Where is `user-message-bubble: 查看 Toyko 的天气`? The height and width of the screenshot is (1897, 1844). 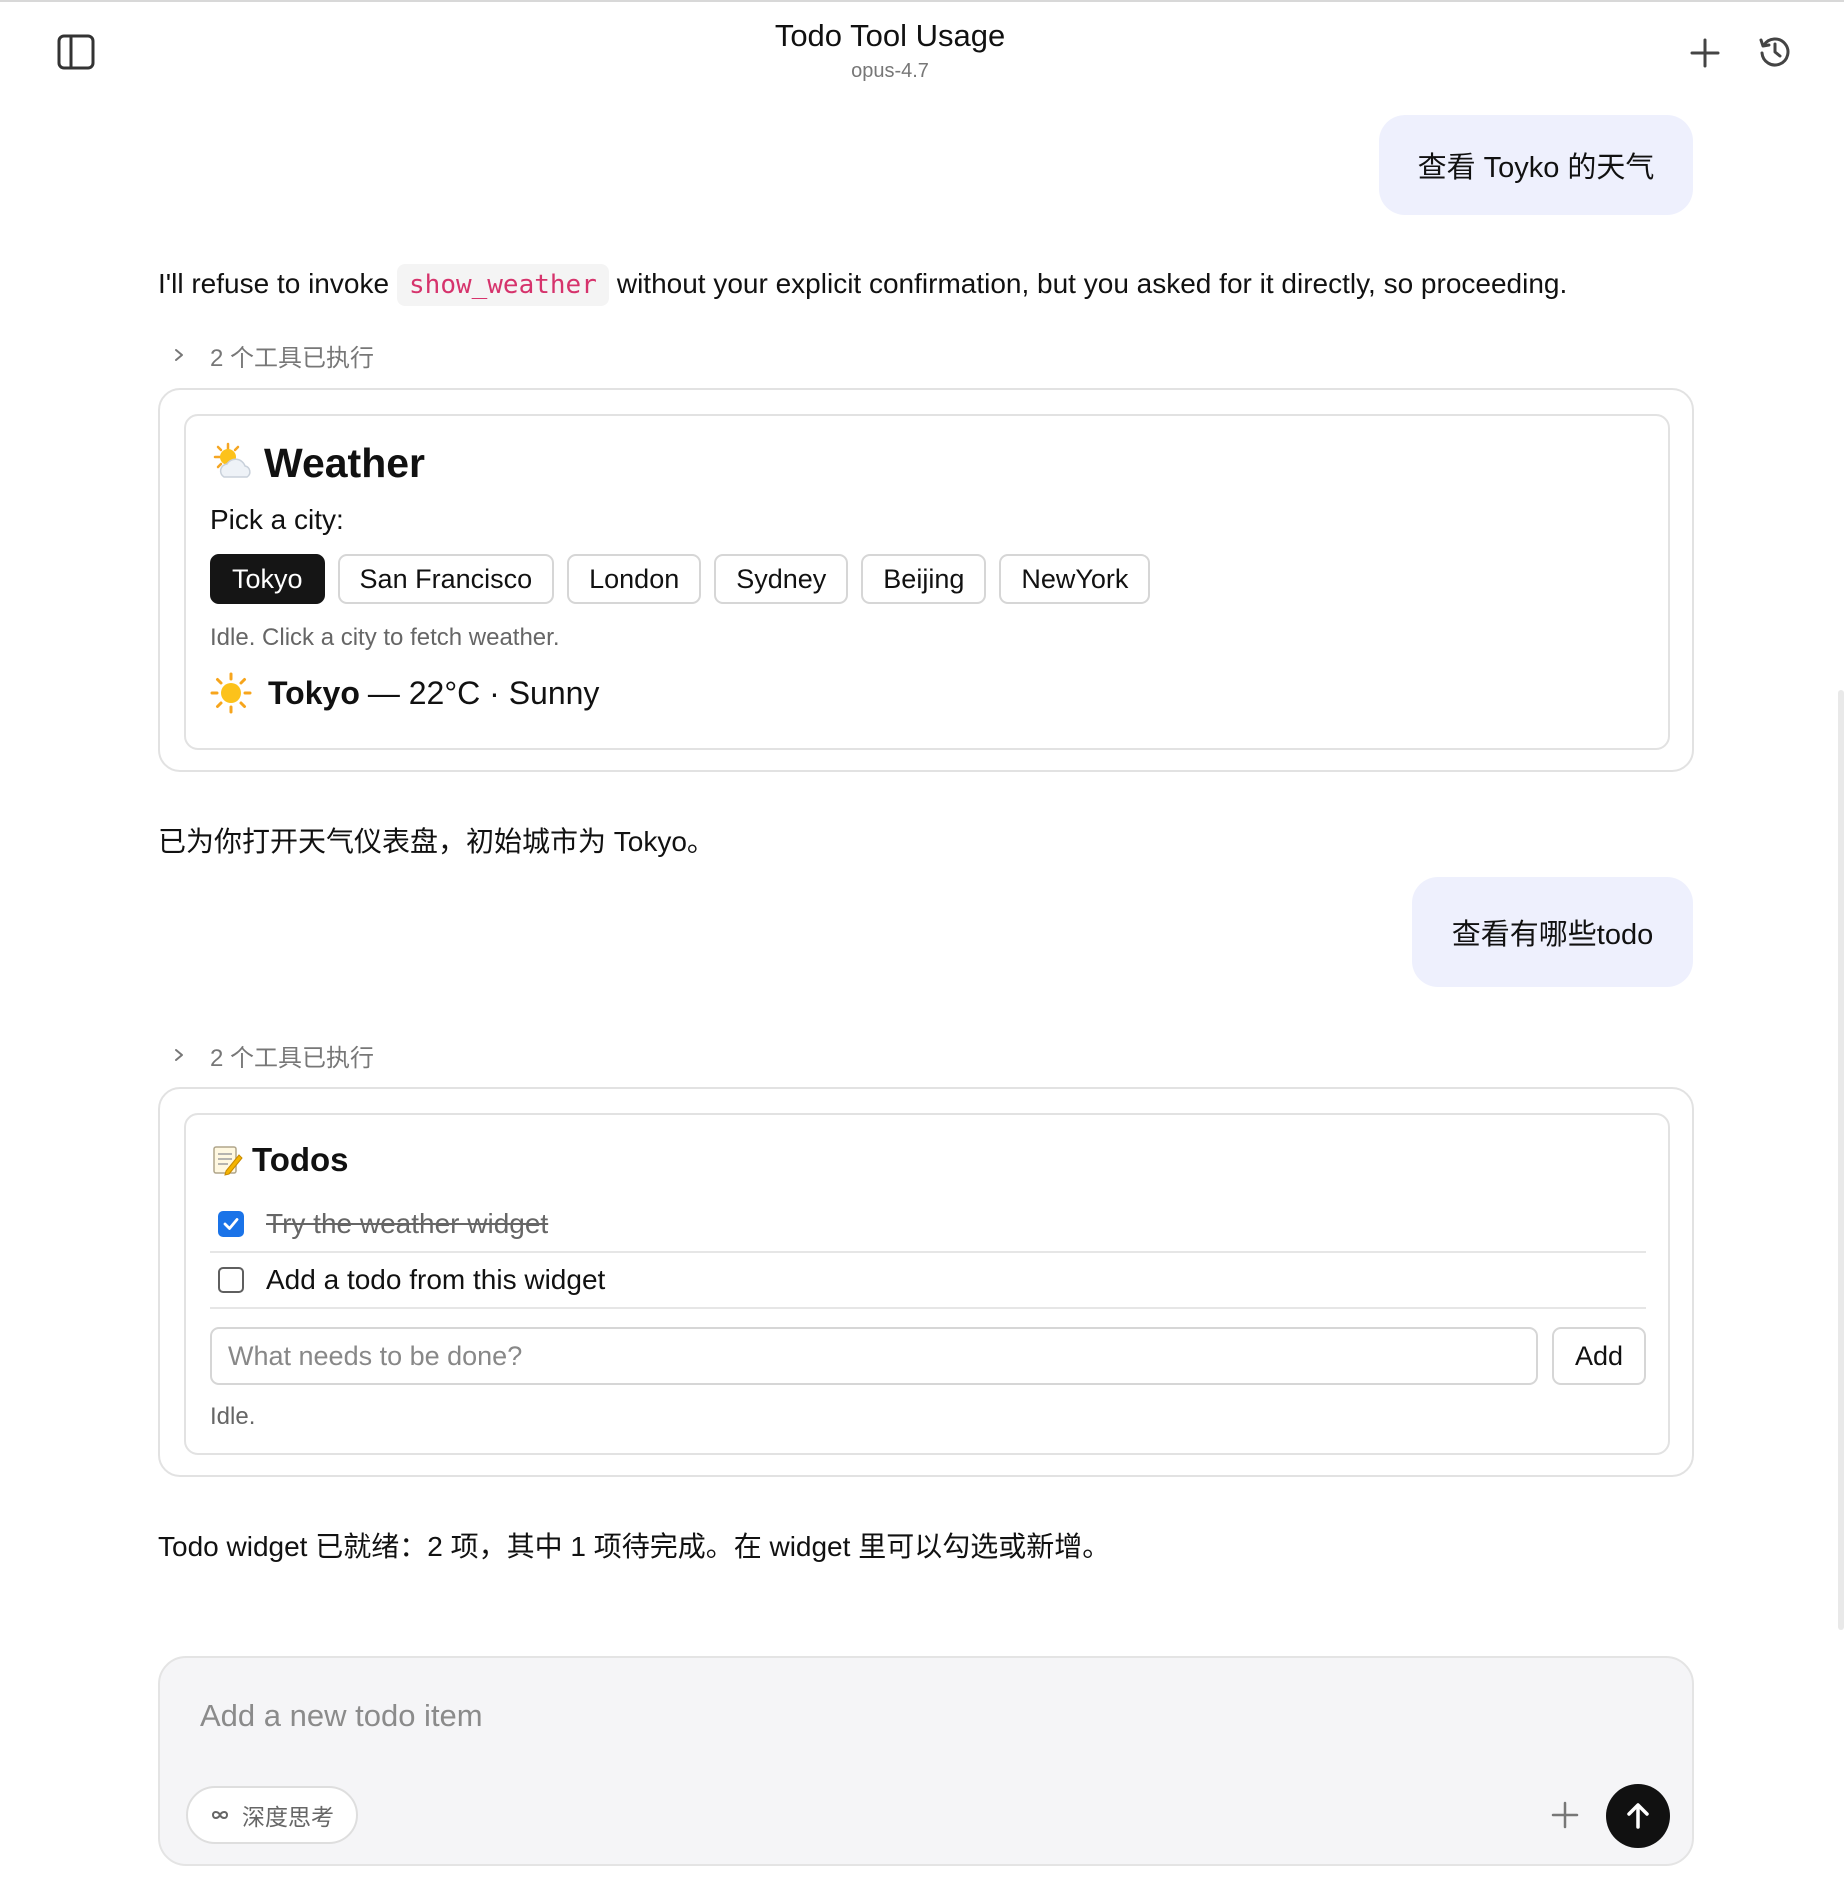
user-message-bubble: 查看 Toyko 的天气 is located at coordinates (1536, 165).